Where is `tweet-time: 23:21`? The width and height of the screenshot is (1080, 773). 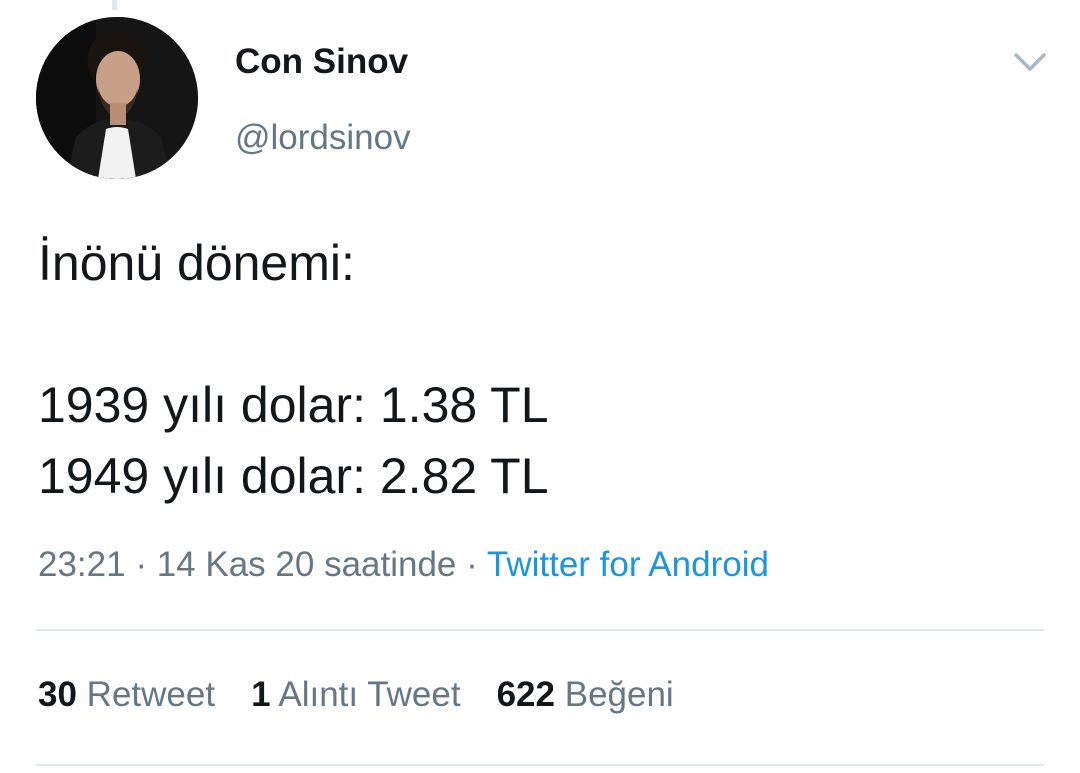
tweet-time: 23:21 is located at coordinates (82, 564).